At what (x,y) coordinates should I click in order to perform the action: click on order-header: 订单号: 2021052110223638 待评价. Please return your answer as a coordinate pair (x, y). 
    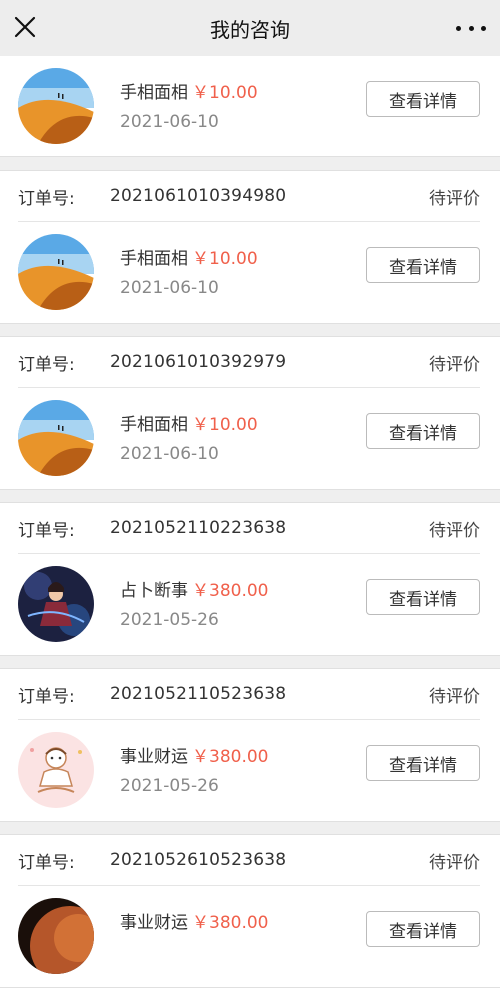
    Looking at the image, I should click on (250, 528).